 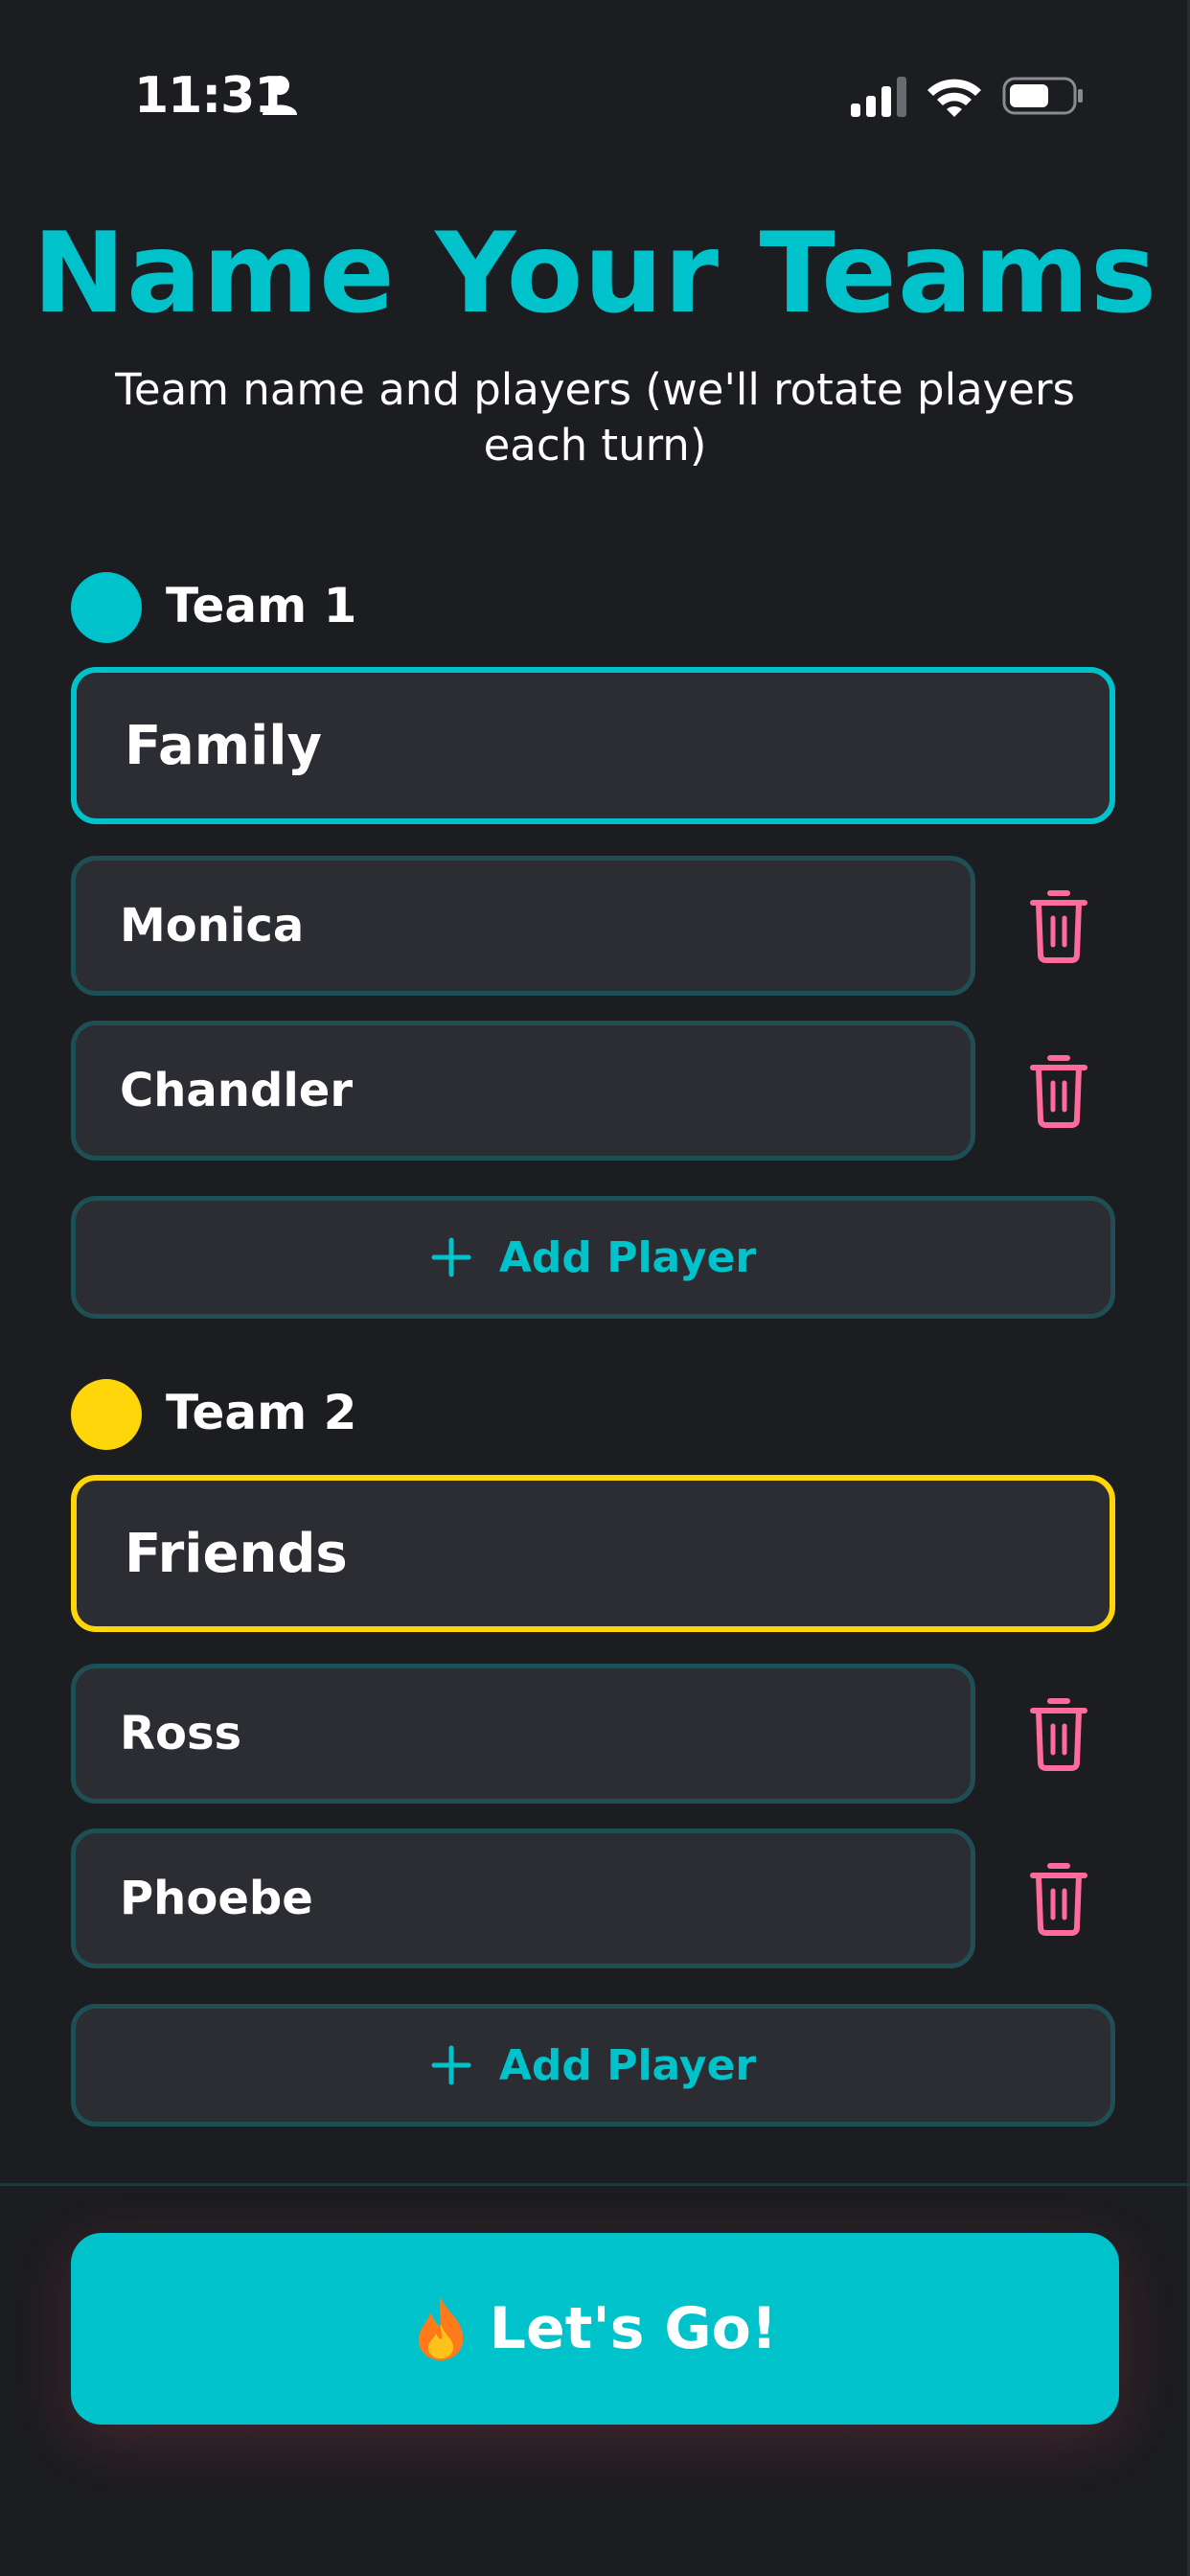 I want to click on team-label: Team 2, so click(x=262, y=1412).